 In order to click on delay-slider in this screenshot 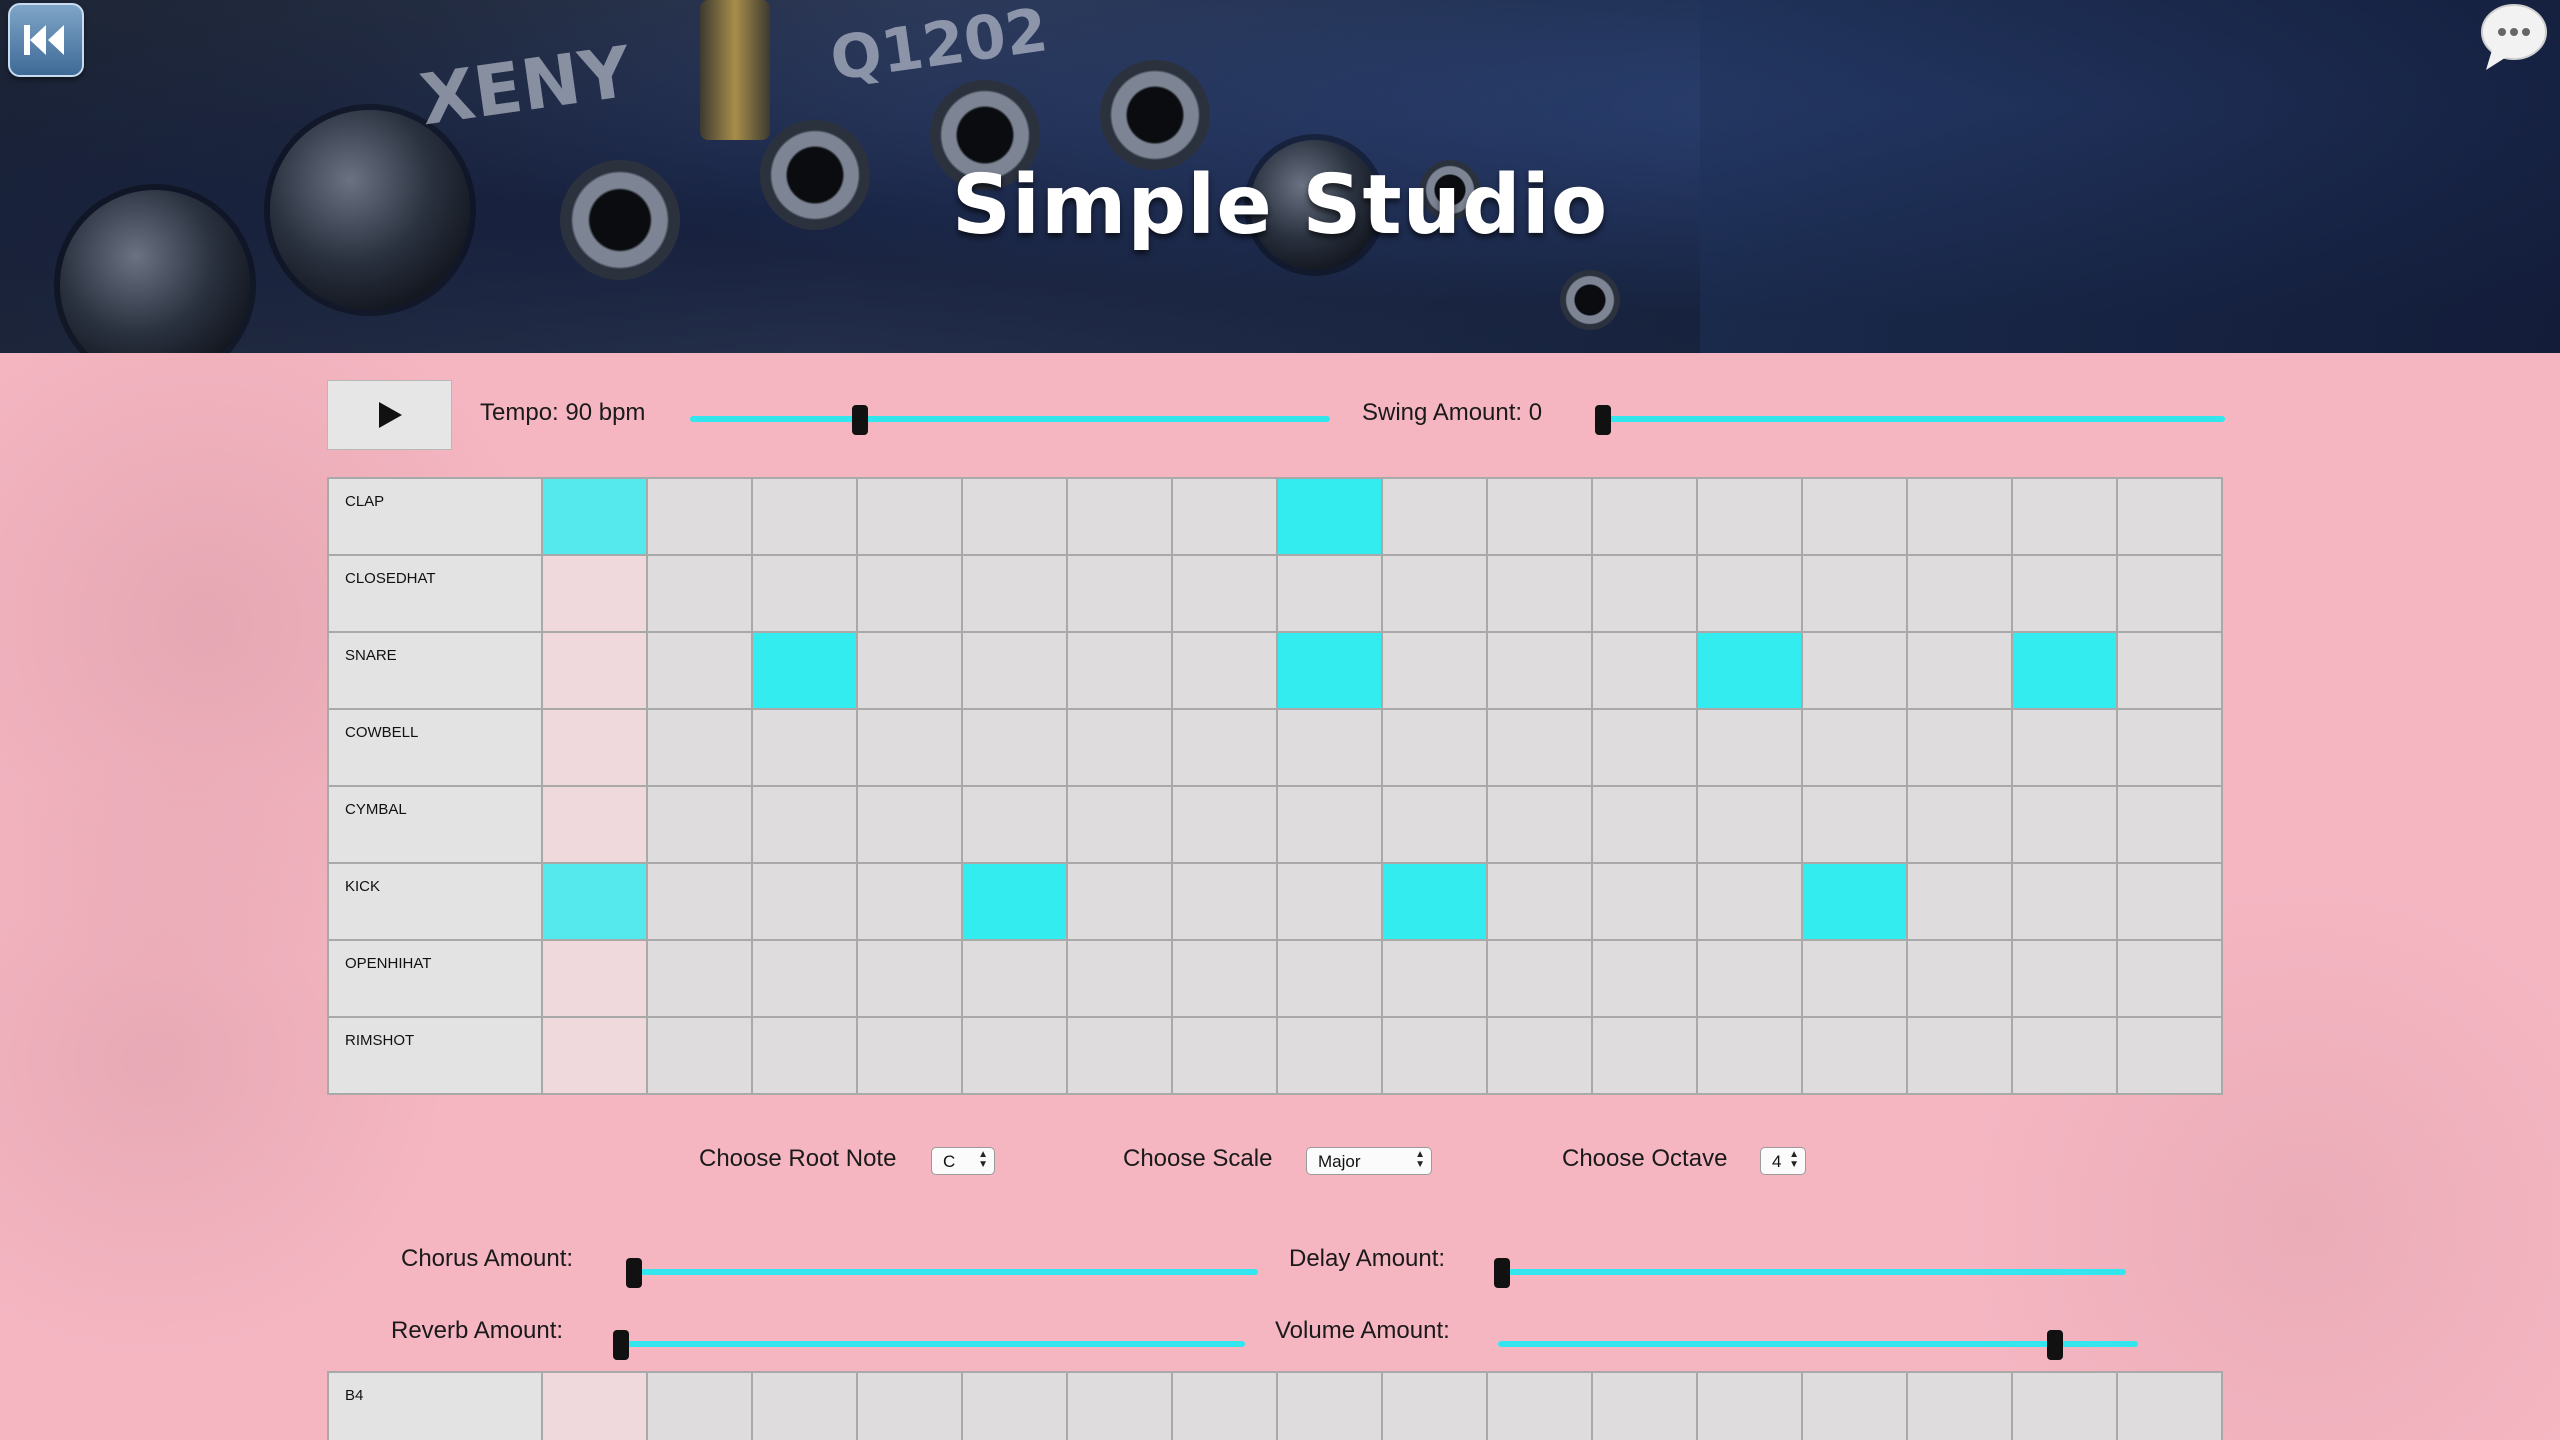, I will do `click(1810, 1273)`.